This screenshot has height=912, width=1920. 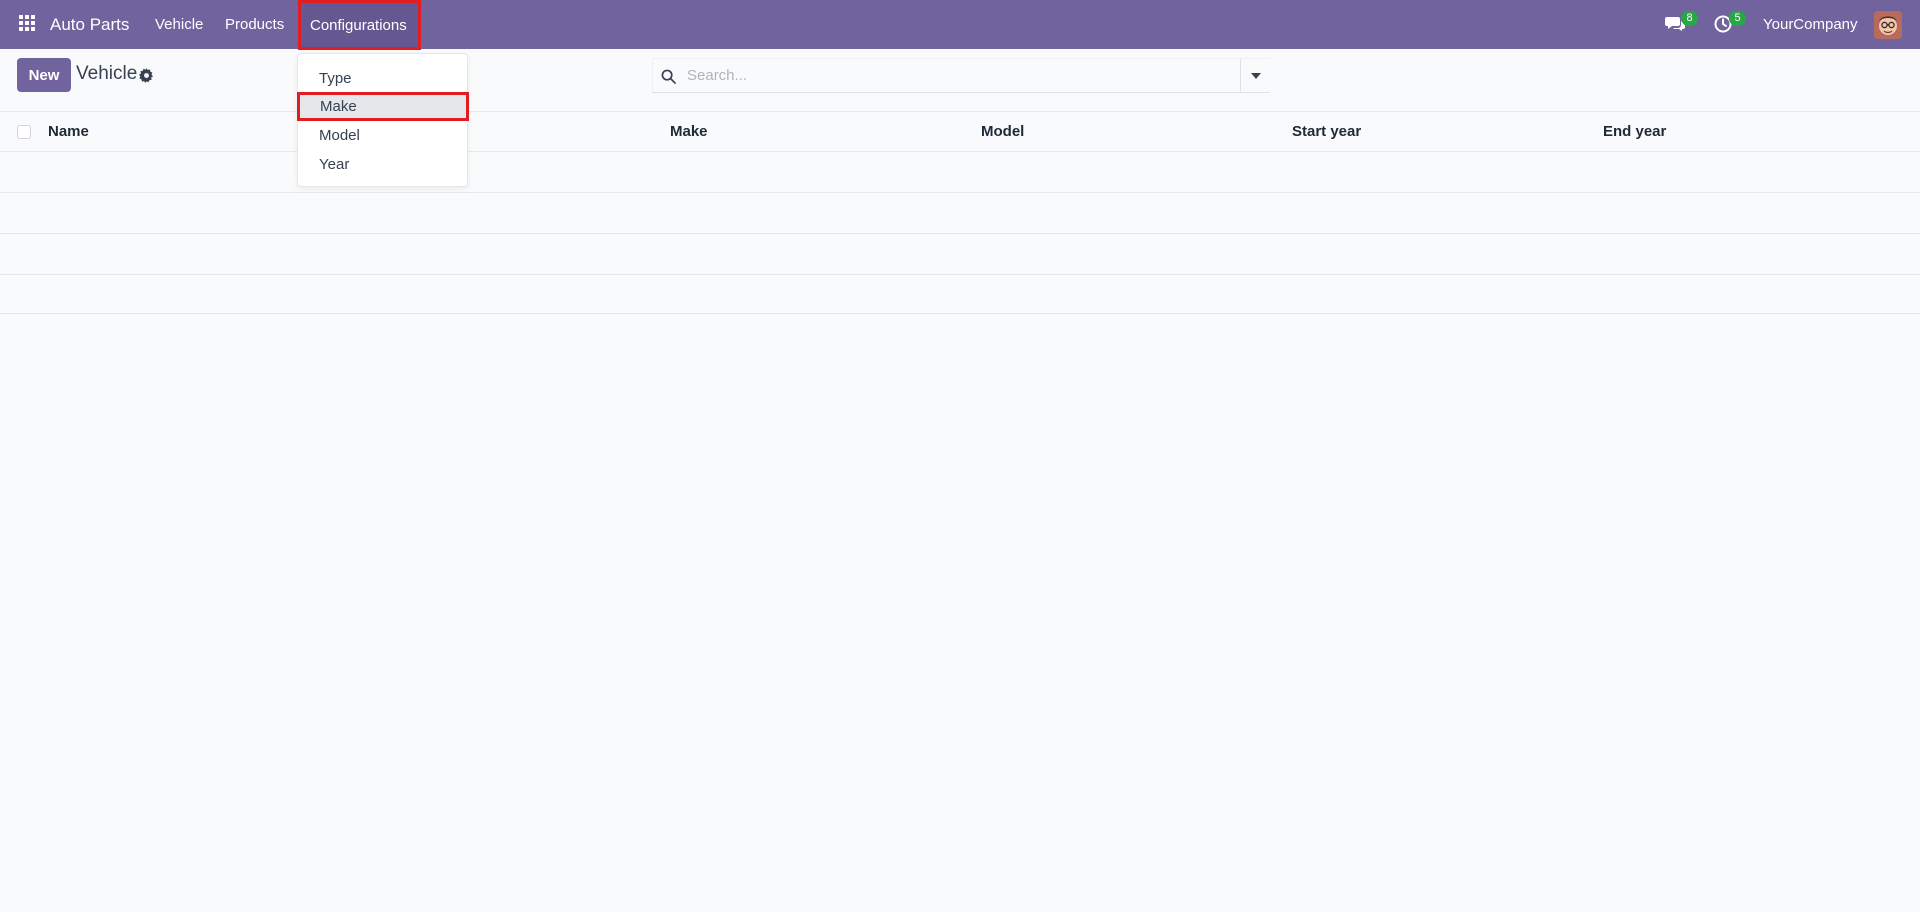 I want to click on apps-grid-icon, so click(x=28, y=24).